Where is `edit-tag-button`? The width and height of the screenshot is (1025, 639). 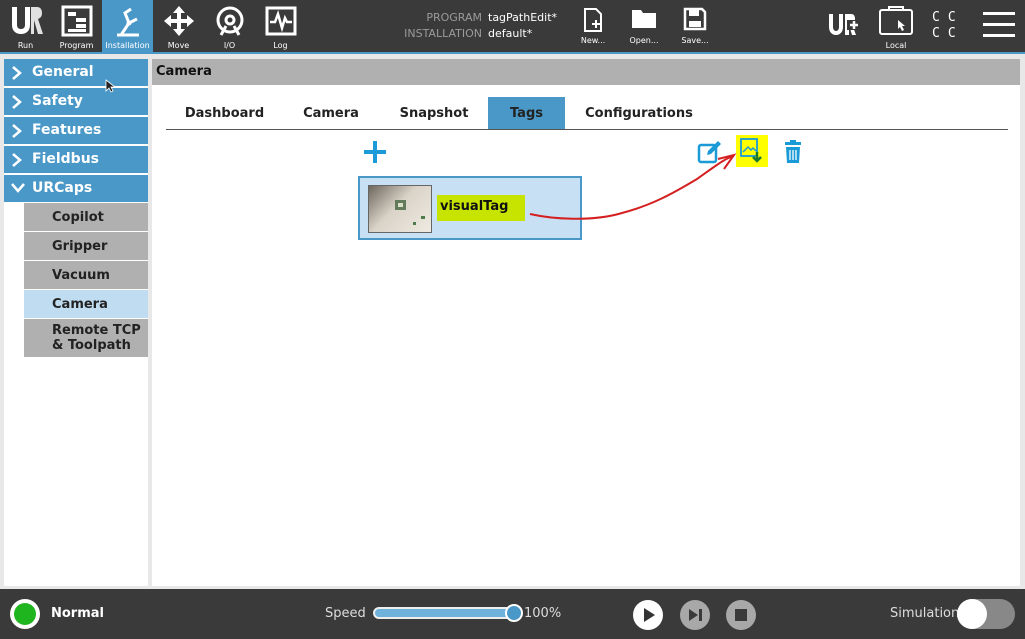
edit-tag-button is located at coordinates (710, 152).